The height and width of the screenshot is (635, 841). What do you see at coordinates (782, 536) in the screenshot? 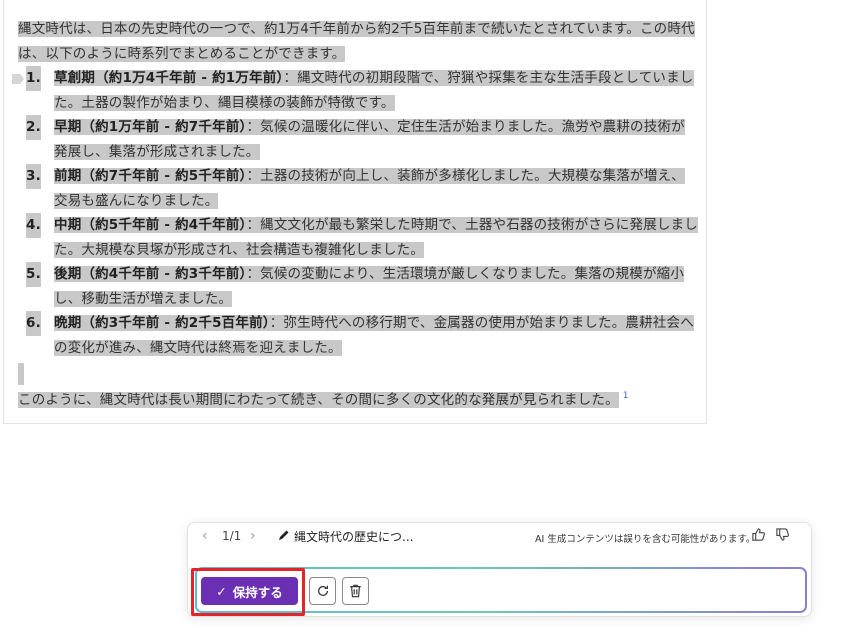
I see `thumbs-down-icon` at bounding box center [782, 536].